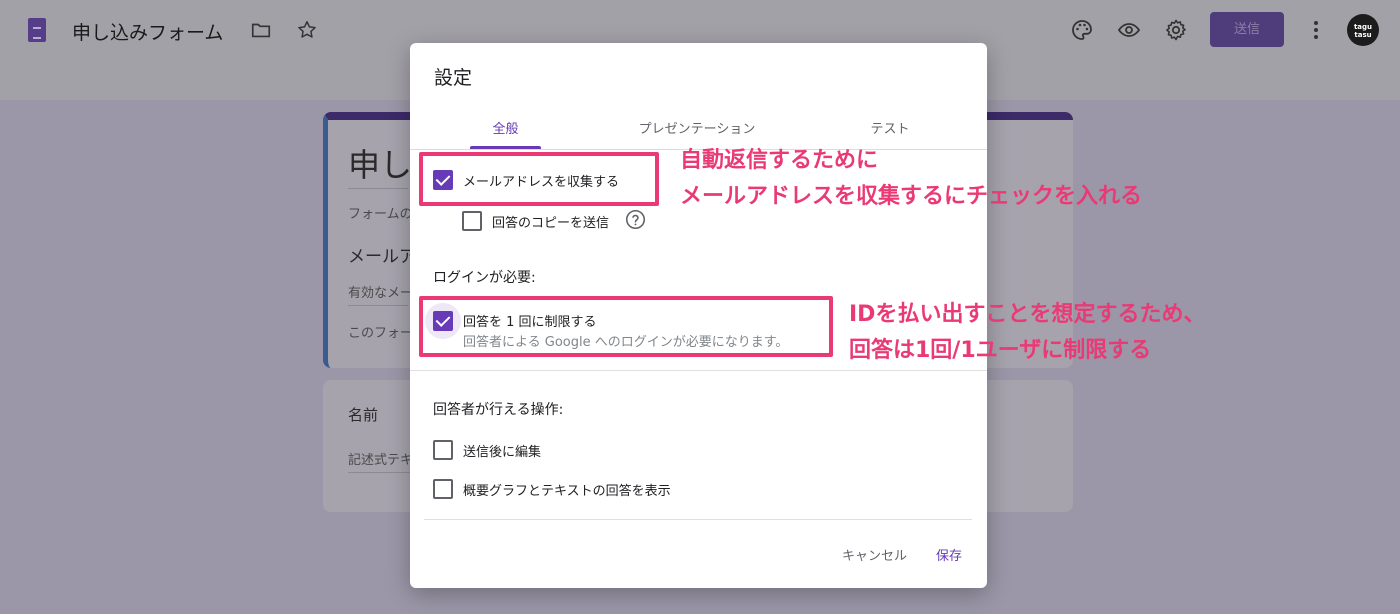 The image size is (1400, 614). What do you see at coordinates (443, 450) in the screenshot?
I see `edit-after-submit-checkbox` at bounding box center [443, 450].